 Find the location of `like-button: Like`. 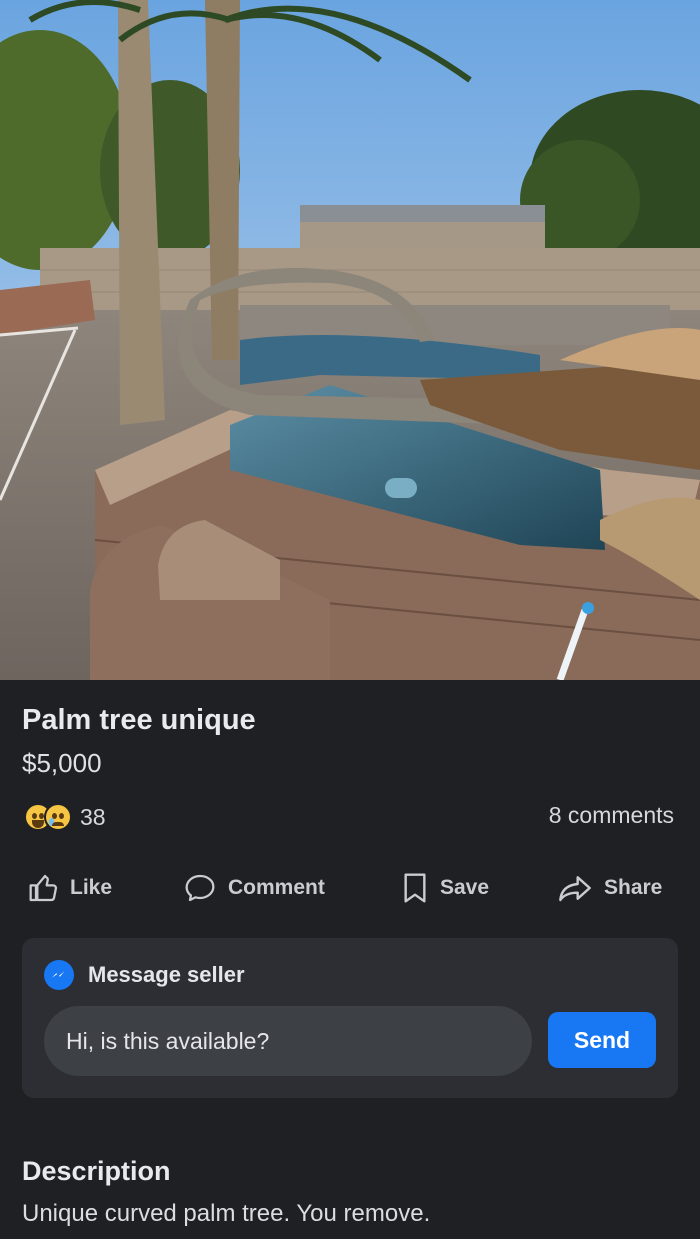

like-button: Like is located at coordinates (70, 888).